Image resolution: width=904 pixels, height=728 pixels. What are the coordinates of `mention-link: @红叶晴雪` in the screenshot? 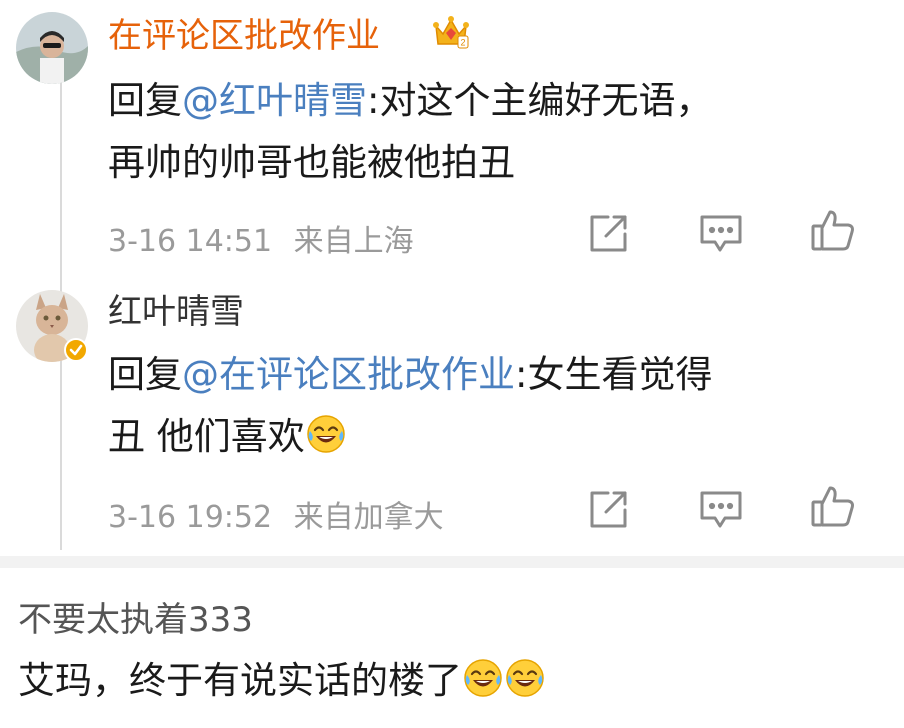 It's located at (274, 100).